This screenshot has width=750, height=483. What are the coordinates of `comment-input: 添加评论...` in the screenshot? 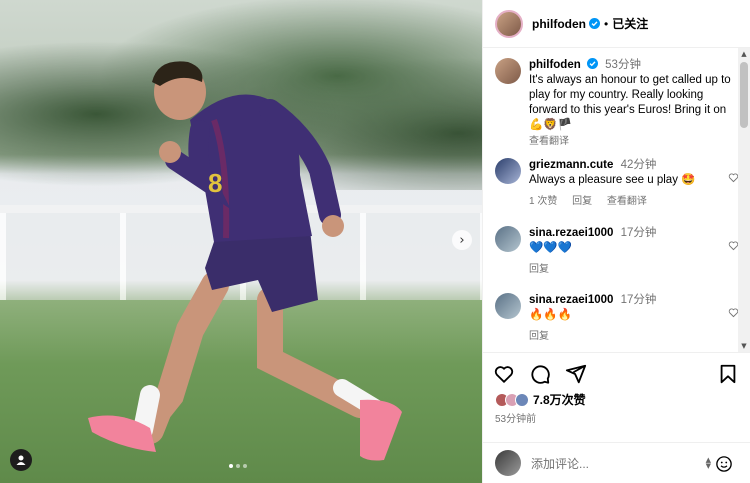 It's located at (560, 463).